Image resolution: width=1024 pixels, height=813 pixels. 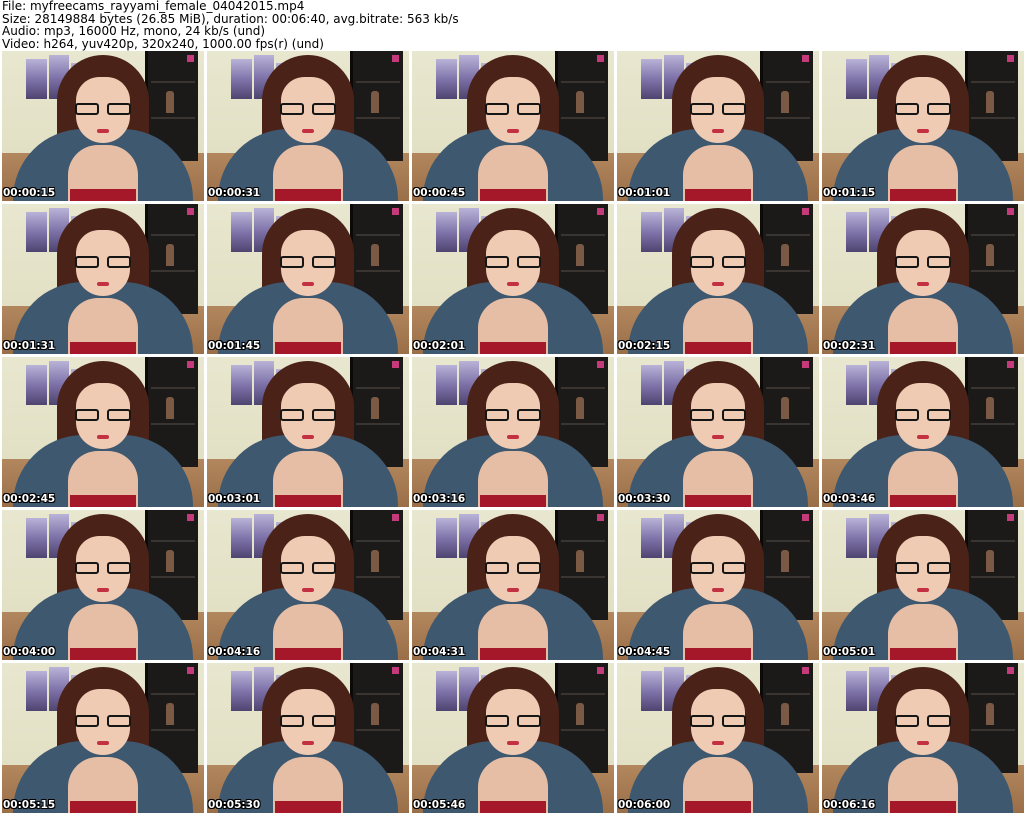 I want to click on thumbnail-timestamp: 00:01:31, so click(x=29, y=346).